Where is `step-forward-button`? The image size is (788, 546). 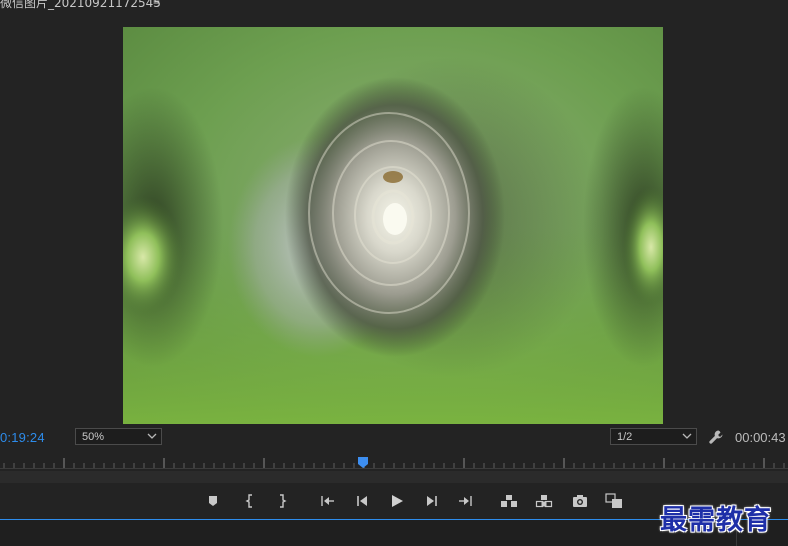 step-forward-button is located at coordinates (432, 501).